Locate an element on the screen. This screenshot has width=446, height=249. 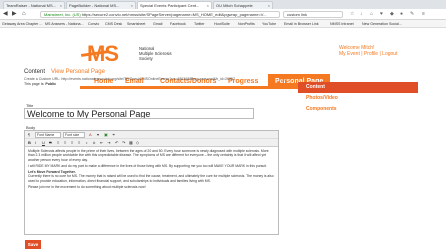
search-input: custom link is located at coordinates (313, 14).